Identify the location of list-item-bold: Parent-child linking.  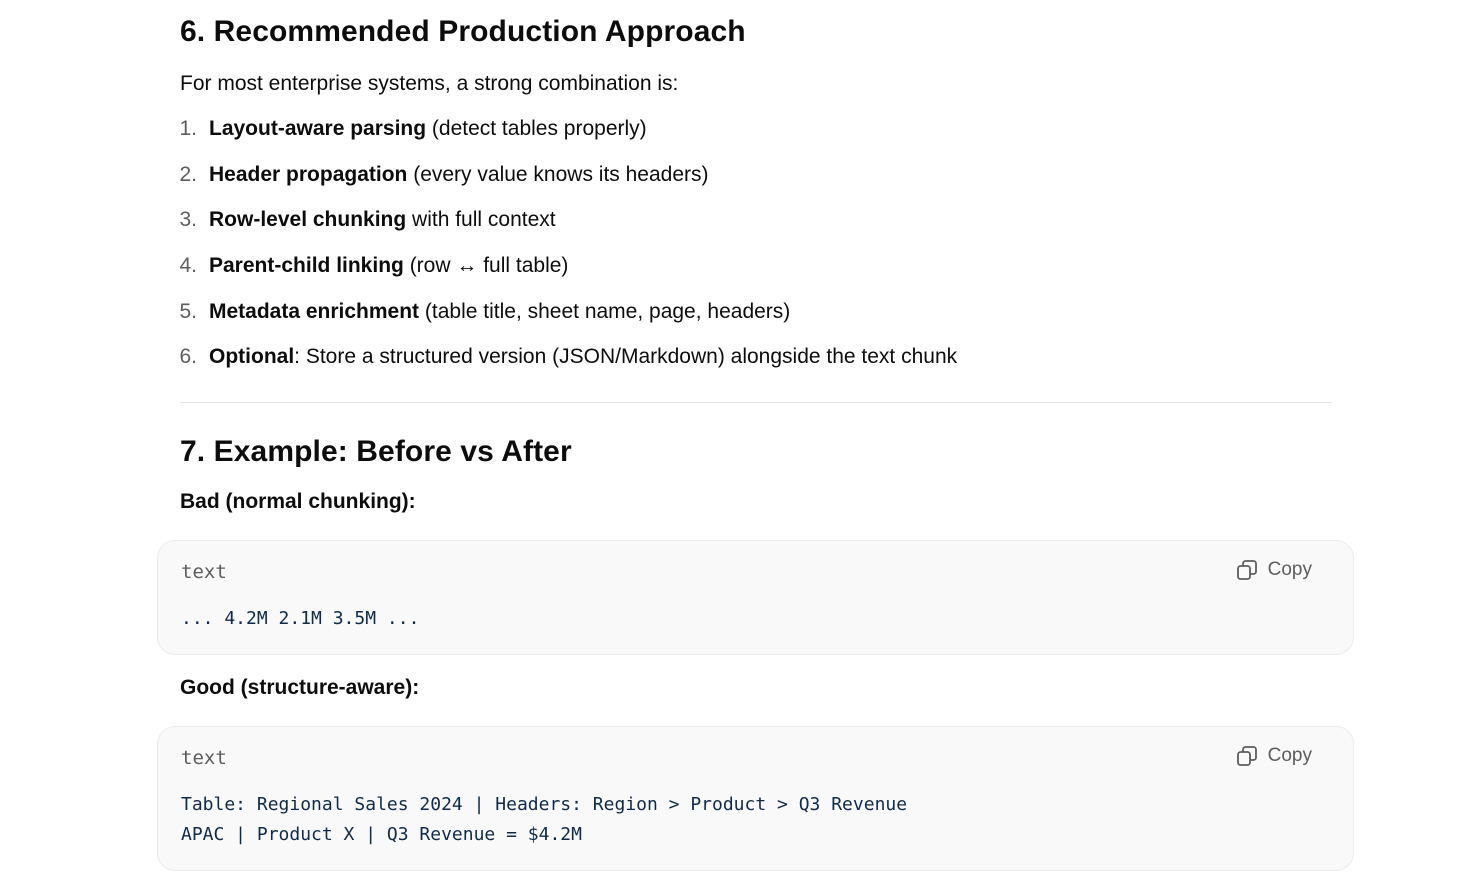
(306, 266).